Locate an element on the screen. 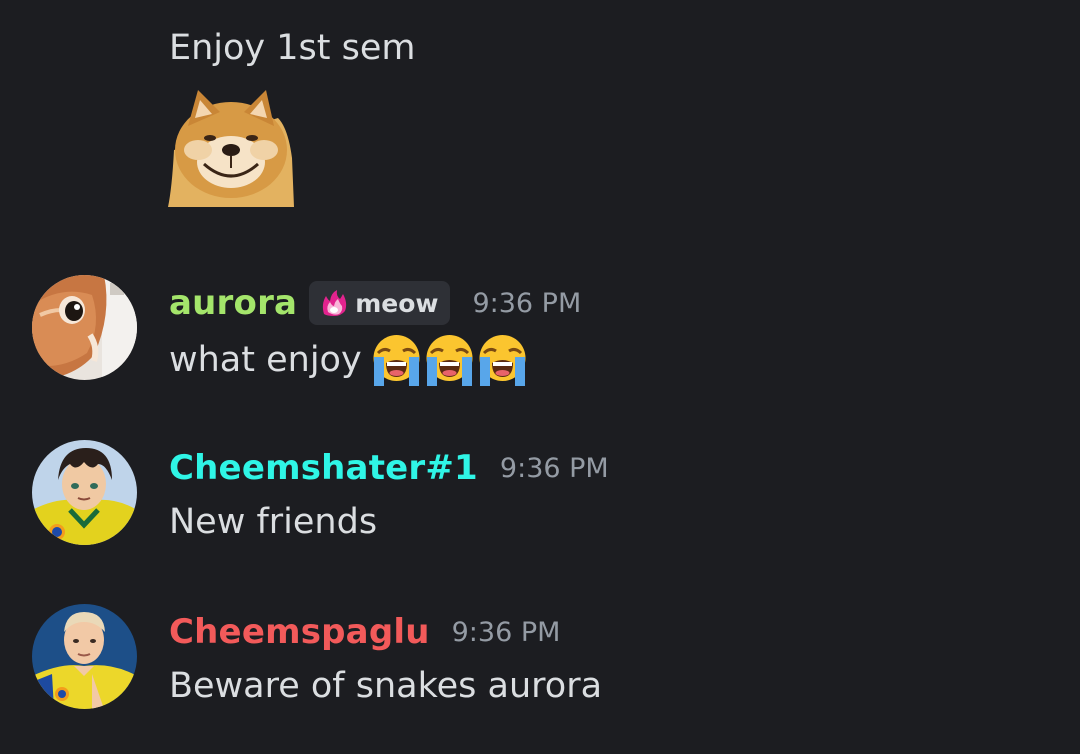  message-item: aurora meow 9:36 PM what enjoy is located at coordinates (540, 330).